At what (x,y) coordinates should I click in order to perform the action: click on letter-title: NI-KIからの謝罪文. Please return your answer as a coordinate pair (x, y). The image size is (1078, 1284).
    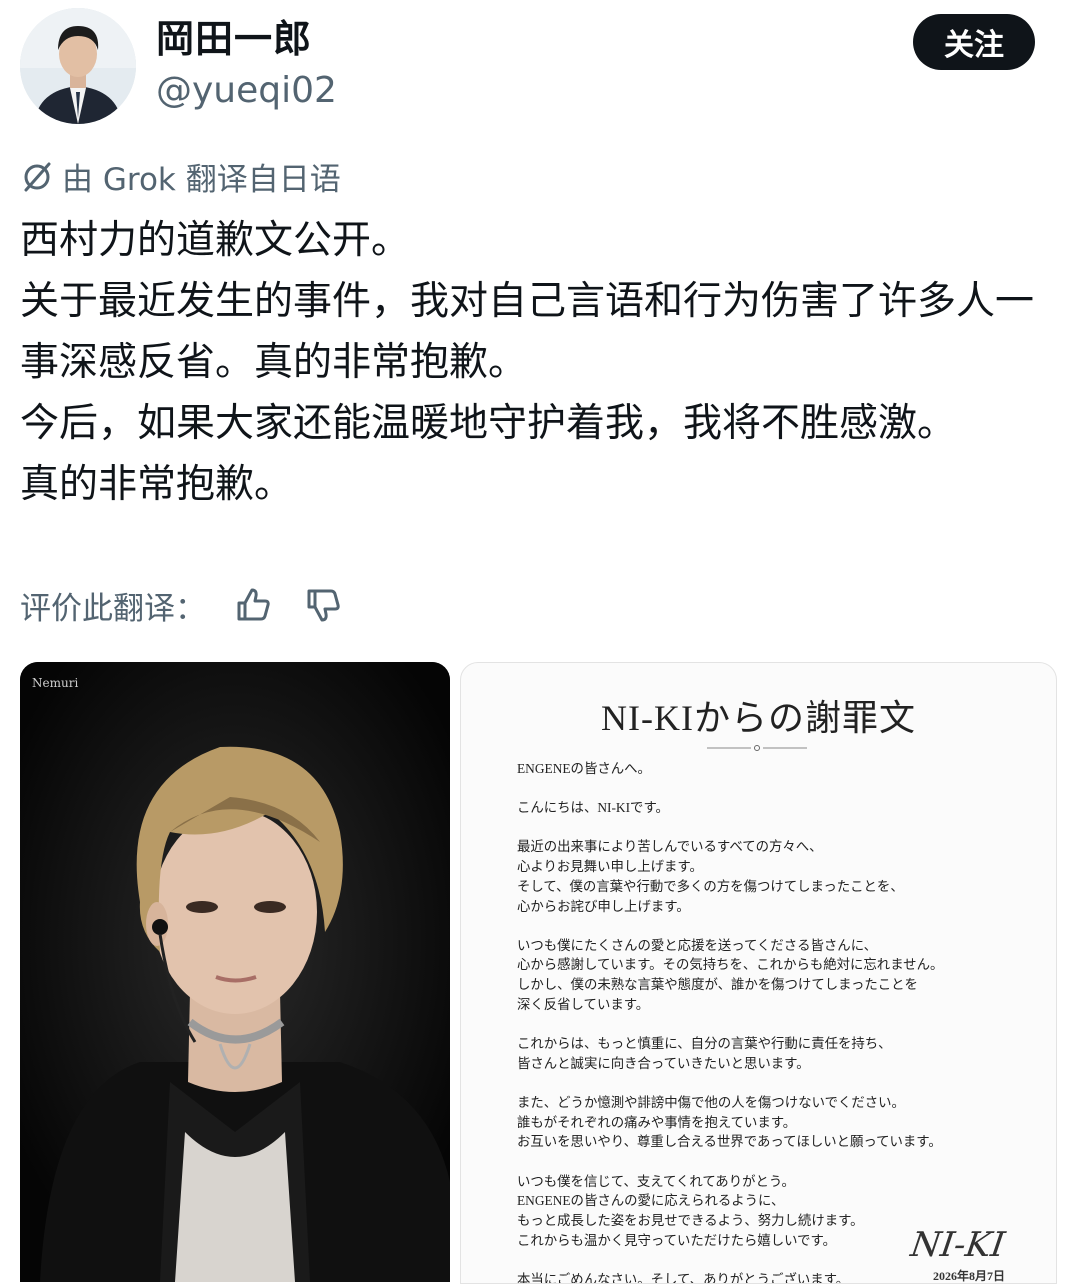
    Looking at the image, I should click on (758, 718).